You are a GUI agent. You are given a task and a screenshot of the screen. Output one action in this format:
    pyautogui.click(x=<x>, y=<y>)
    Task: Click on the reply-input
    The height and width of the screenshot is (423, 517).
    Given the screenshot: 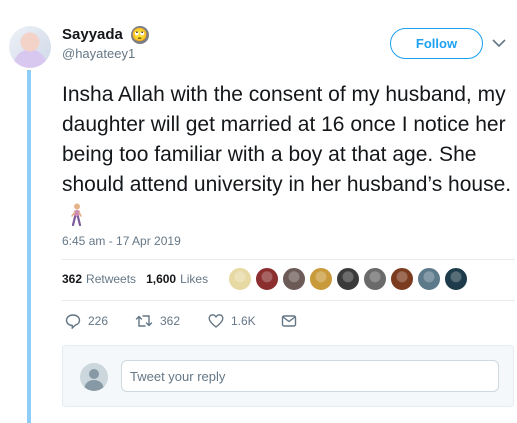 What is the action you would take?
    pyautogui.click(x=310, y=376)
    